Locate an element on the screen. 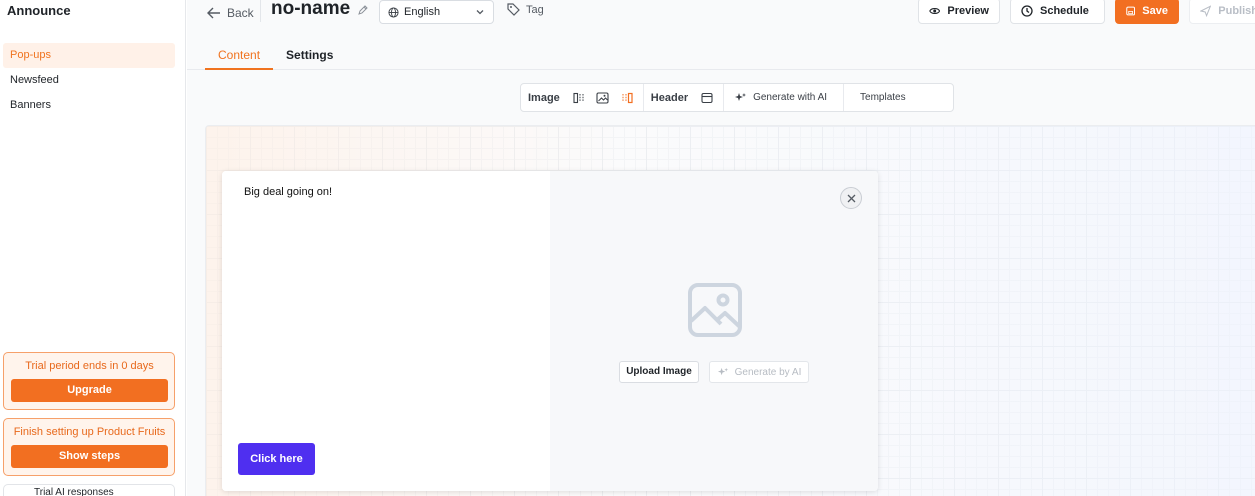  clock-icon is located at coordinates (1027, 11).